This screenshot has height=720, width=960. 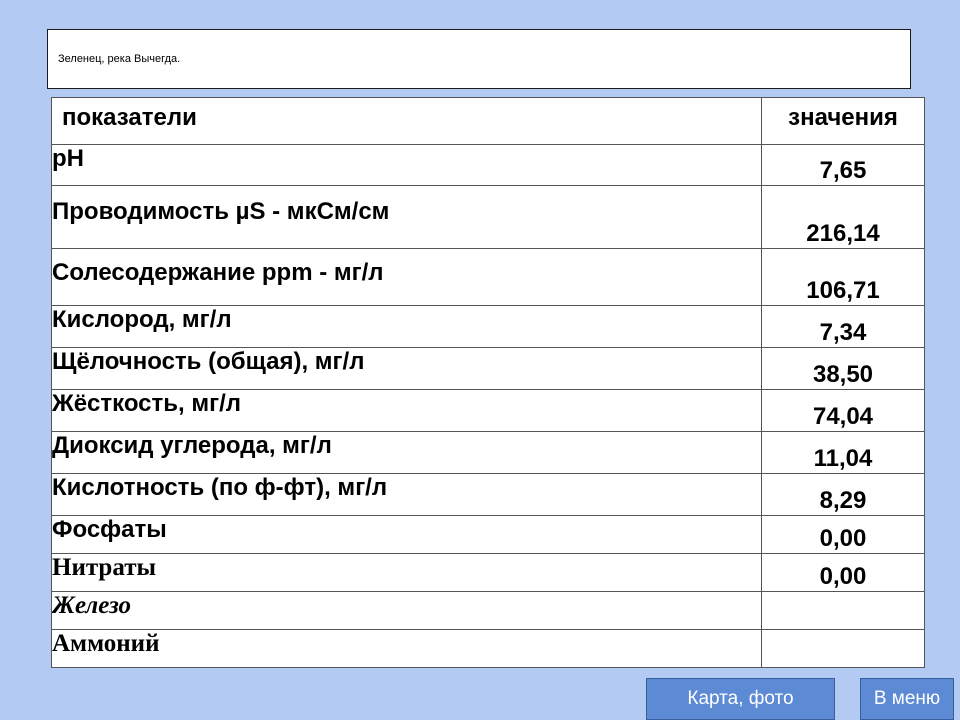 I want to click on table-row: Диоксид углерода, мг/л 11,04, so click(x=488, y=452).